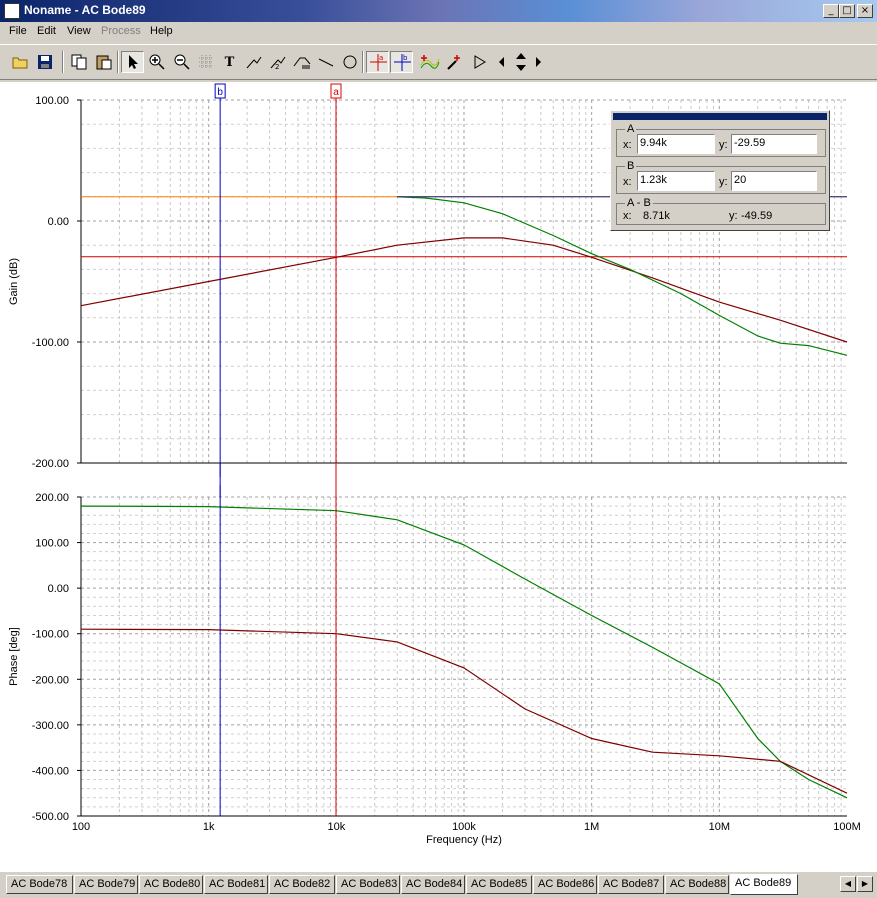 The height and width of the screenshot is (898, 877). What do you see at coordinates (565, 884) in the screenshot?
I see `sheet-tab: AC Bode86` at bounding box center [565, 884].